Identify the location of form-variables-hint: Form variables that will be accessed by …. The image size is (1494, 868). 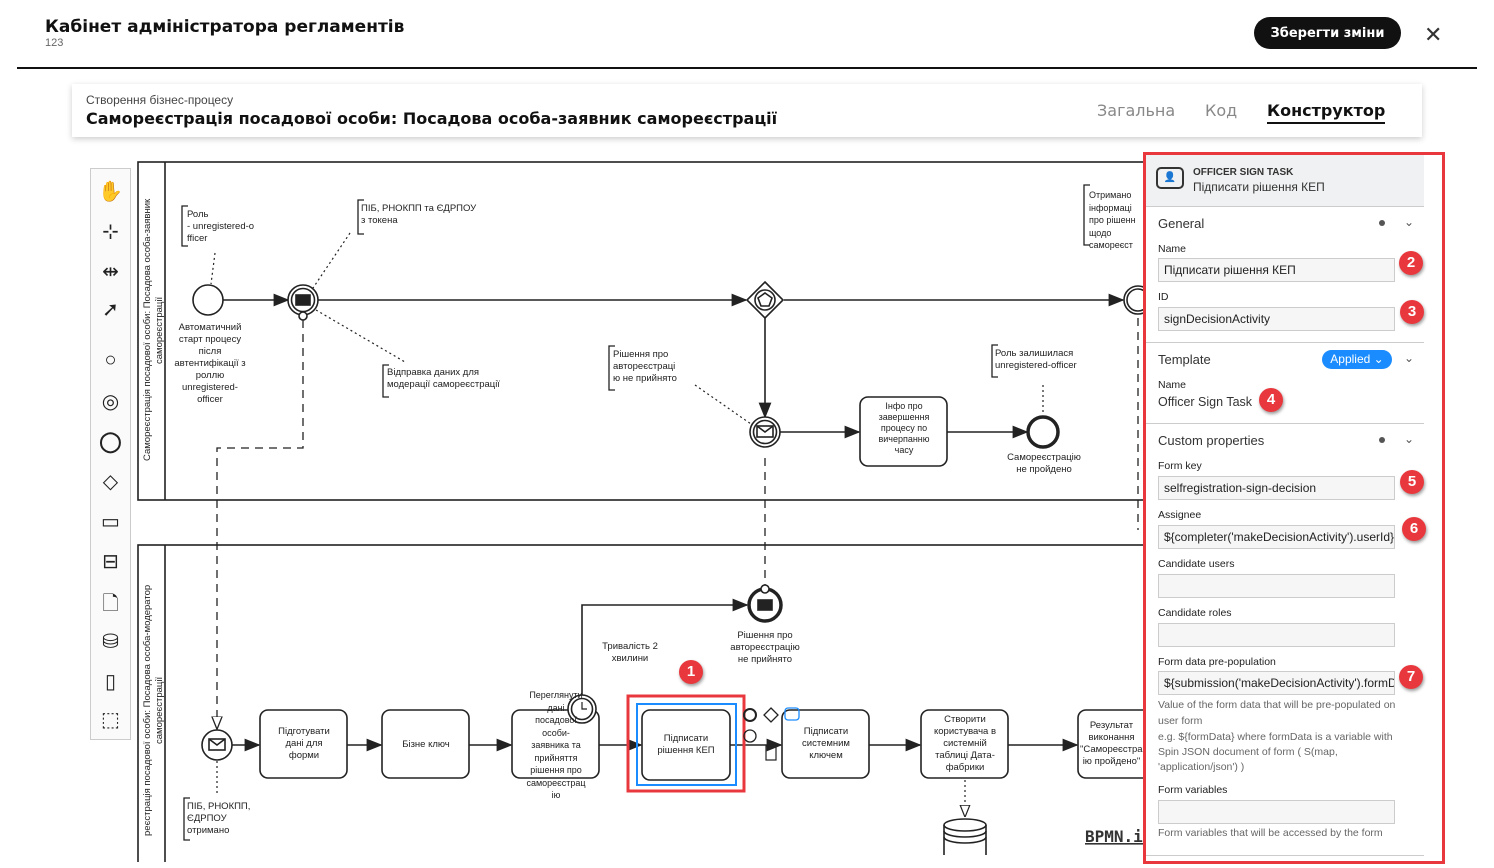
(1270, 833).